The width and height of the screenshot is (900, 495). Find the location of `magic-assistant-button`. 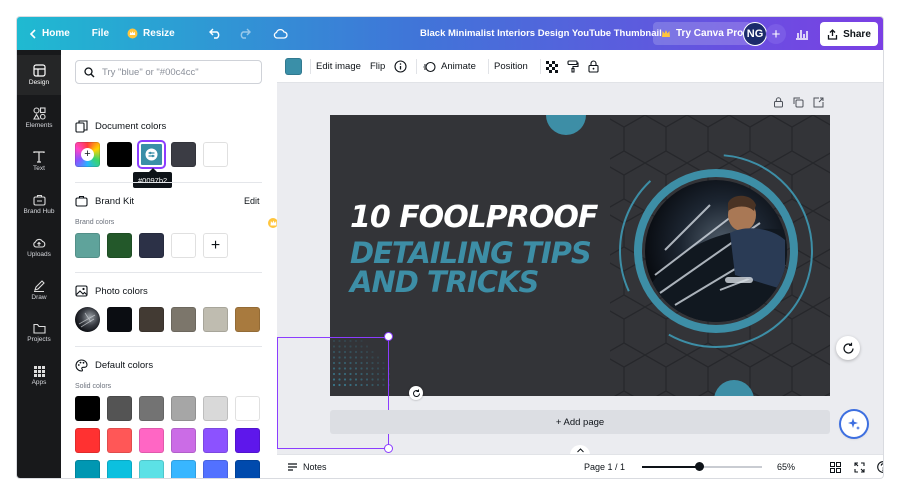

magic-assistant-button is located at coordinates (854, 424).